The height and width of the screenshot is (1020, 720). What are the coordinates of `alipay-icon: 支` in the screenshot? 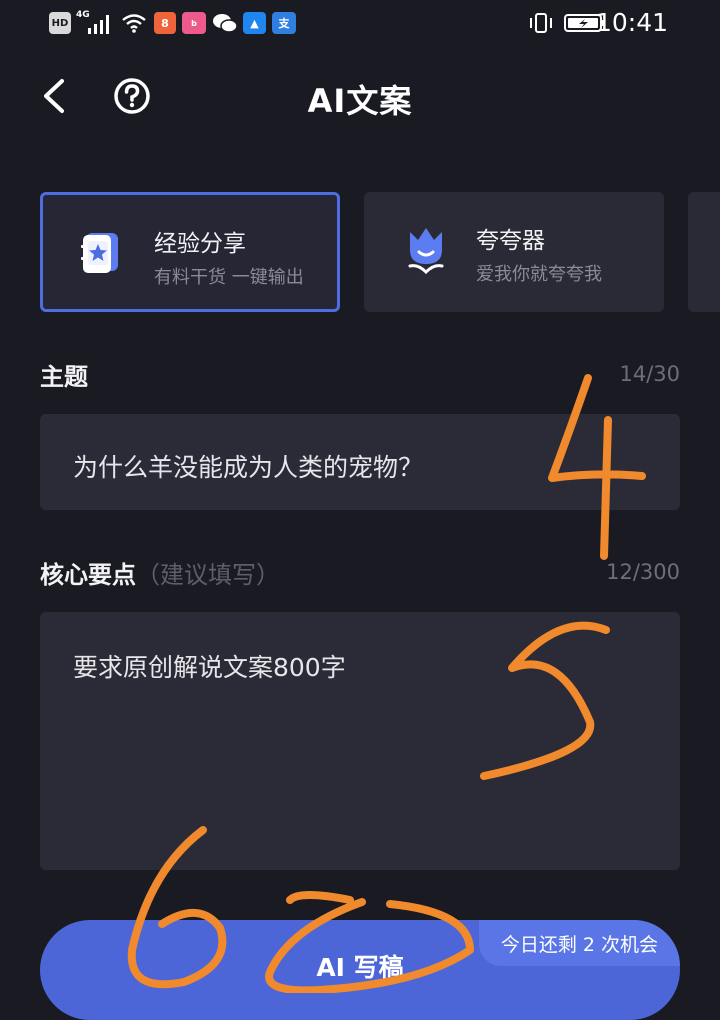 It's located at (284, 23).